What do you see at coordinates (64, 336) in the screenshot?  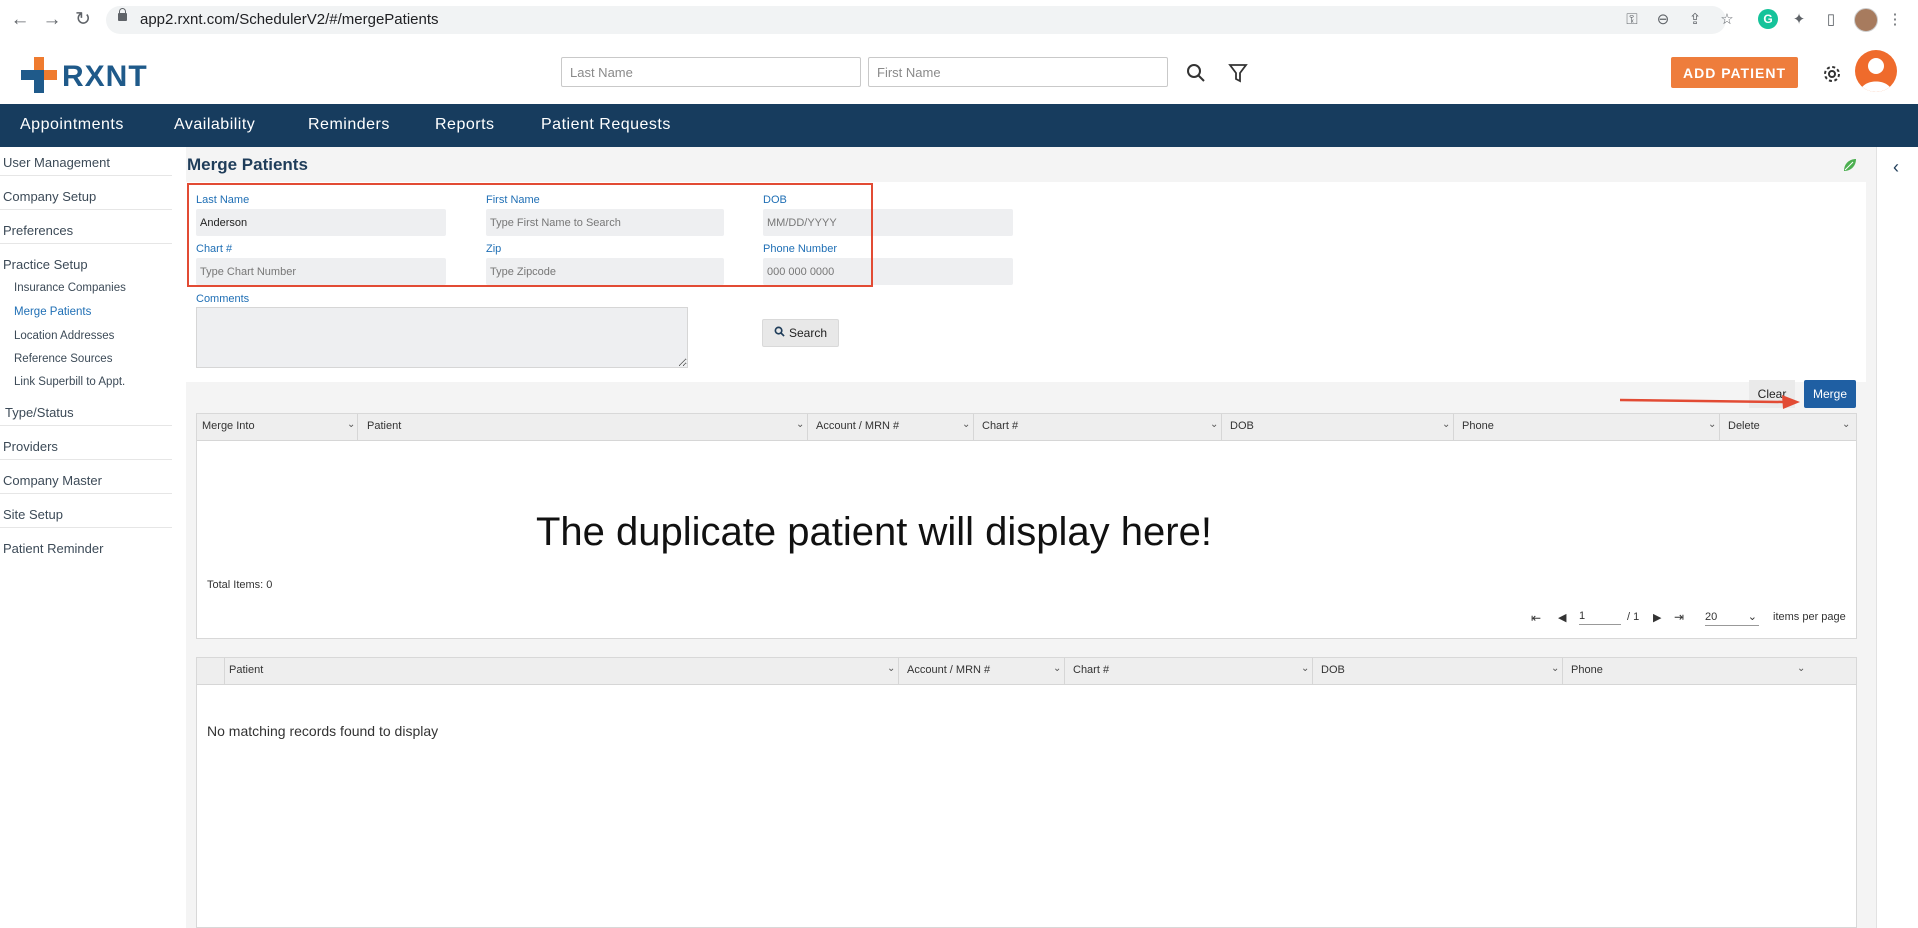 I see `sidebar-sub-location-addresses: Location Addresses` at bounding box center [64, 336].